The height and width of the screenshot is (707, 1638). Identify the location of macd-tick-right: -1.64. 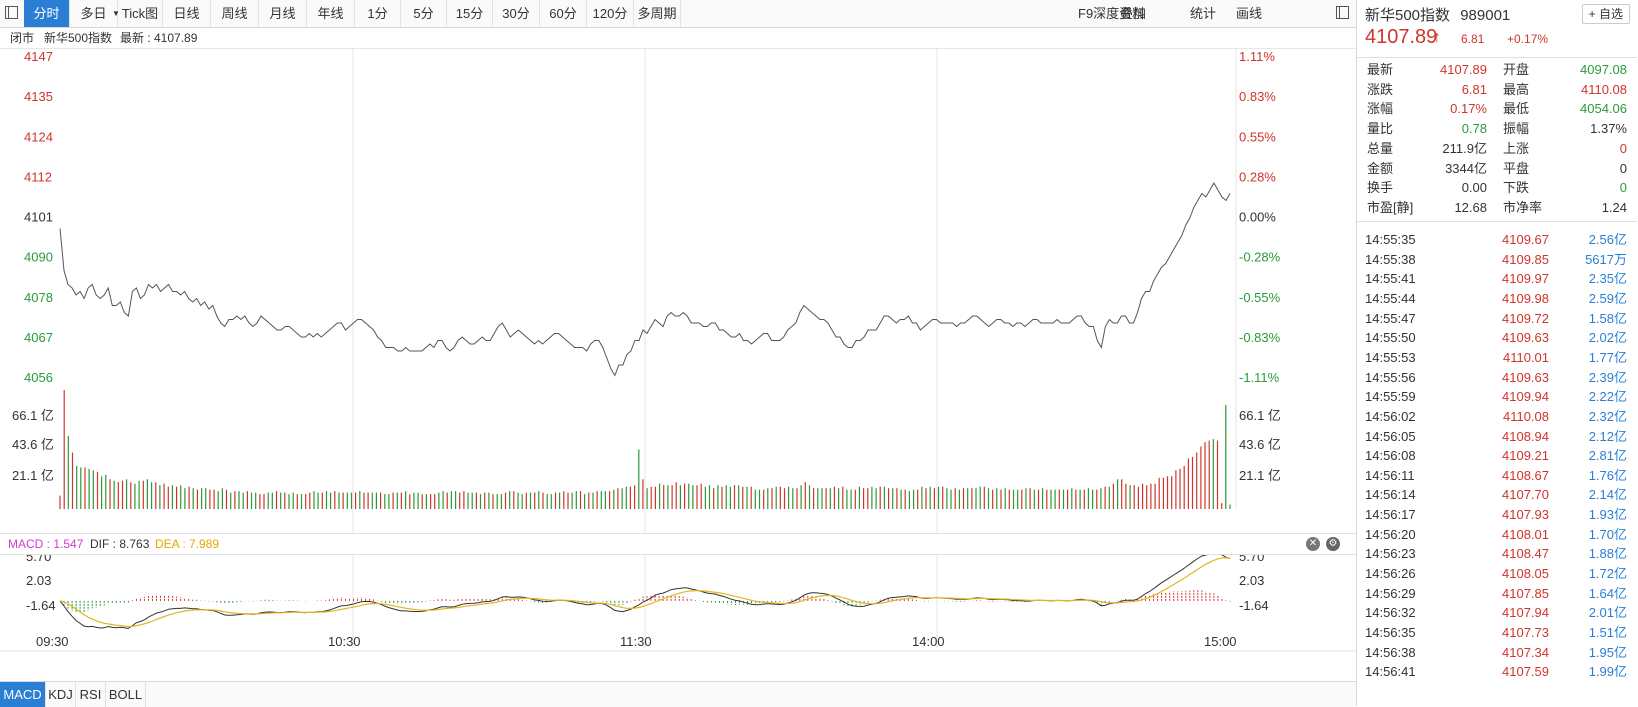
(1254, 605).